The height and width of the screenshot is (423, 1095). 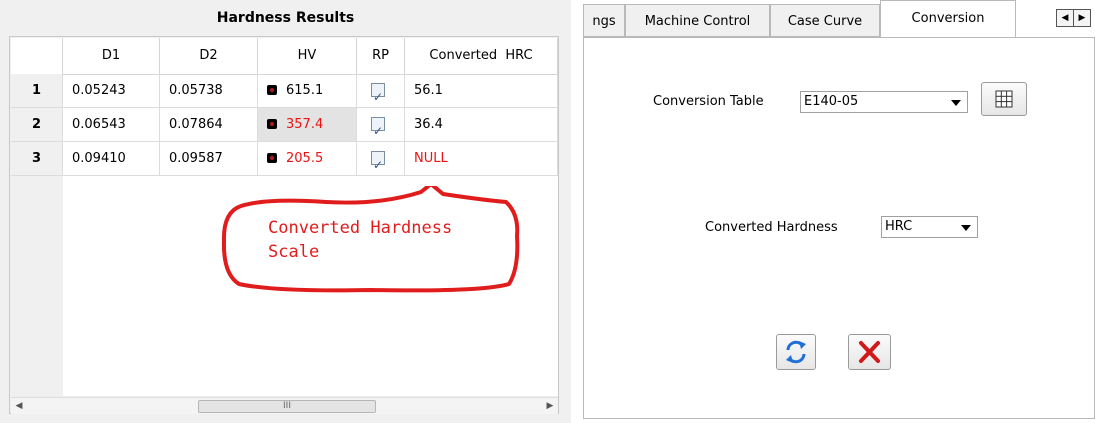 I want to click on refresh-button, so click(x=796, y=352).